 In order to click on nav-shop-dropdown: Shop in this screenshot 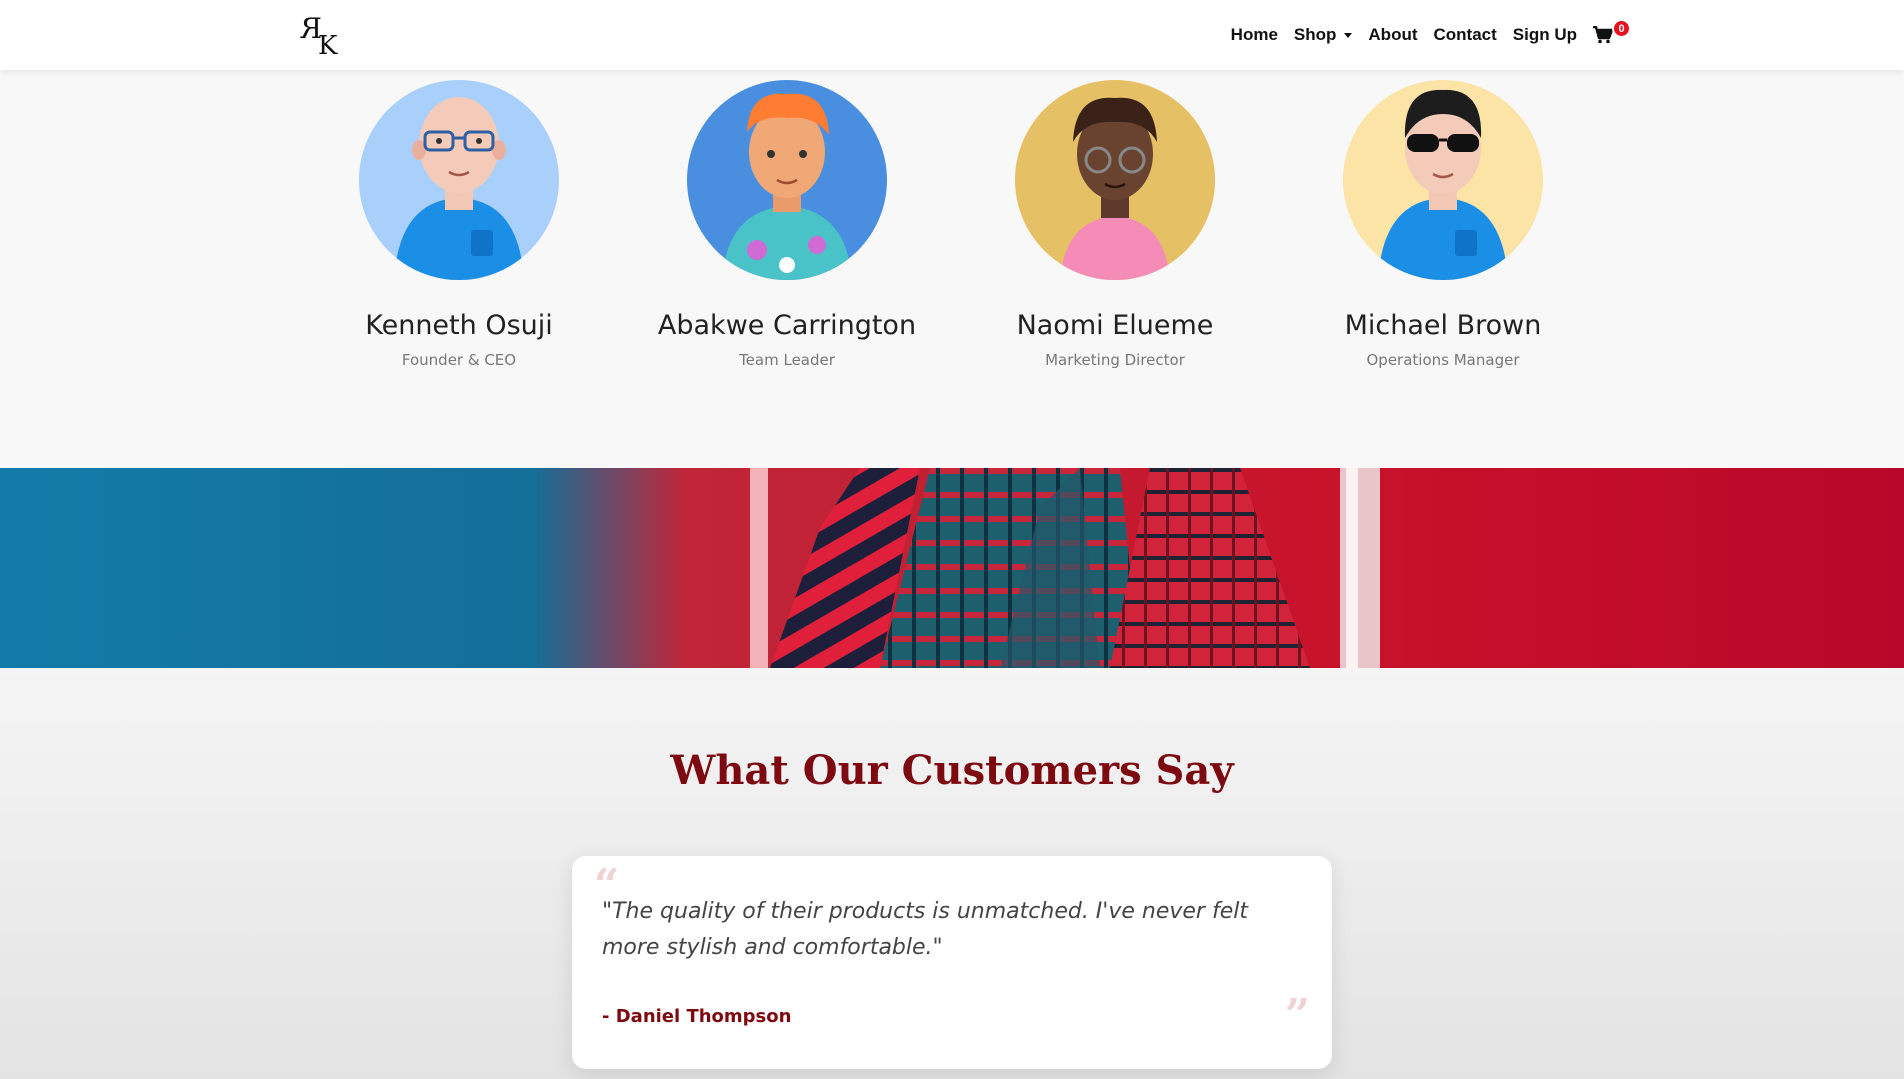, I will do `click(1323, 35)`.